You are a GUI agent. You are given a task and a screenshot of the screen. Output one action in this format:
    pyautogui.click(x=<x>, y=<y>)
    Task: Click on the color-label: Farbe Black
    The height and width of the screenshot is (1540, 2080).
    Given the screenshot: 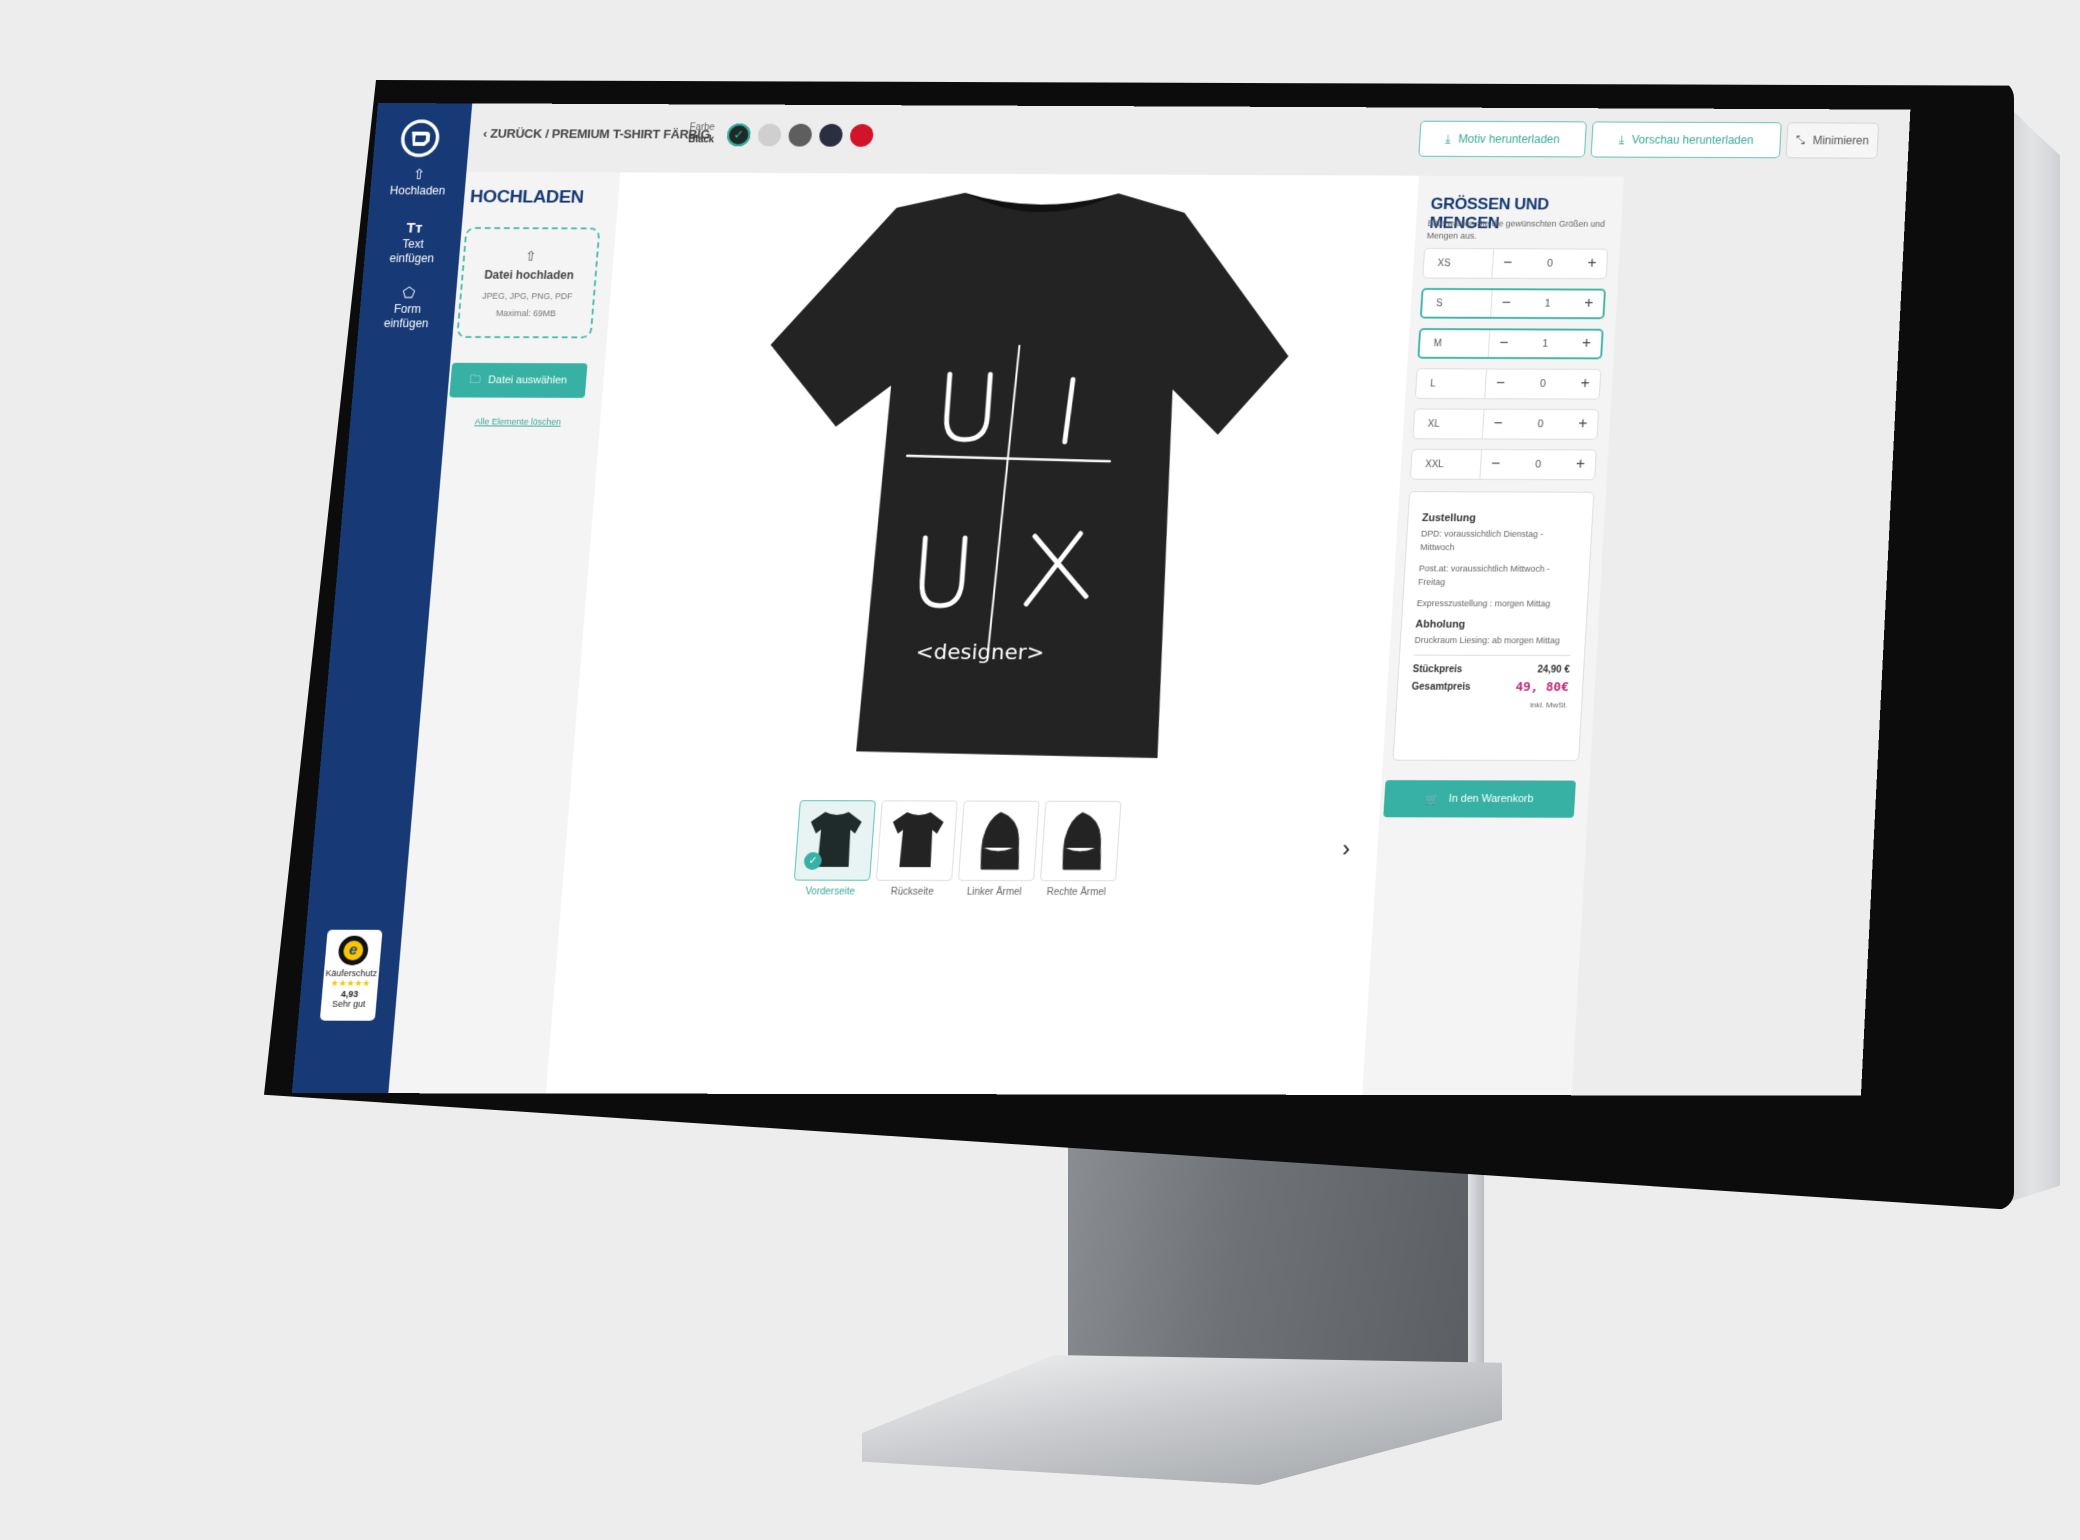 What is the action you would take?
    pyautogui.click(x=701, y=134)
    